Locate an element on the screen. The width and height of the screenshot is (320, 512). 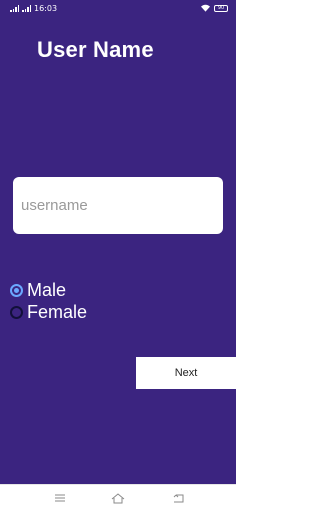
status-time: 16:03 is located at coordinates (46, 8).